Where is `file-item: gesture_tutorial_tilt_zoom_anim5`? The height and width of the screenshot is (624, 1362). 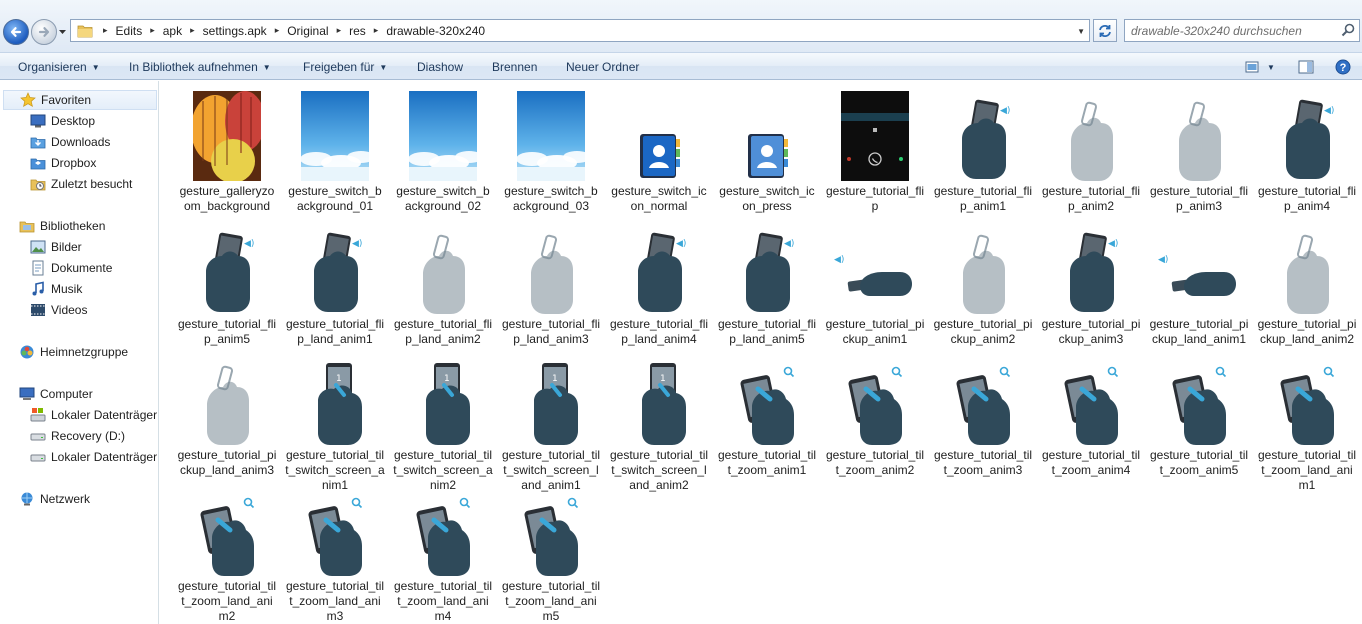 file-item: gesture_tutorial_tilt_zoom_anim5 is located at coordinates (1199, 416).